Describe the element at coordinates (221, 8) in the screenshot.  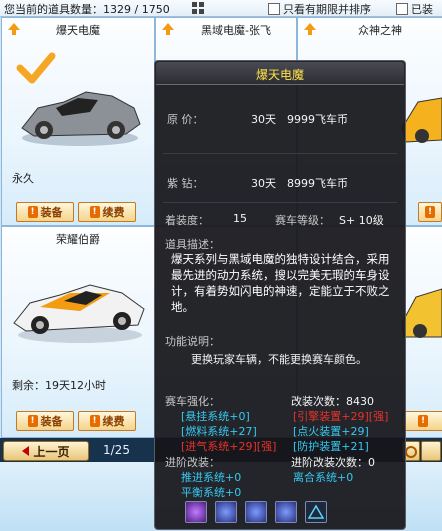
I see `top-bar: 您当前的道具数量：1329 / 1750 只看有期限并排序 已装` at that location.